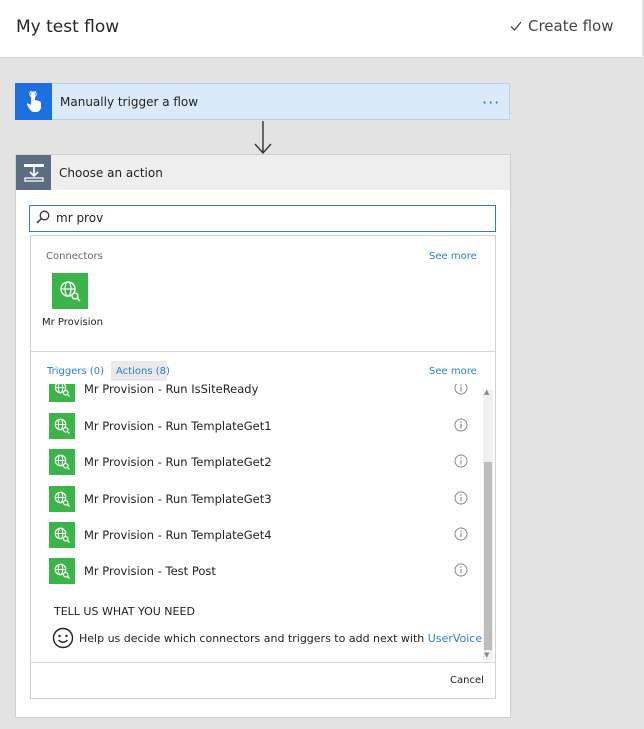 The height and width of the screenshot is (729, 644). I want to click on checkmark-icon, so click(516, 26).